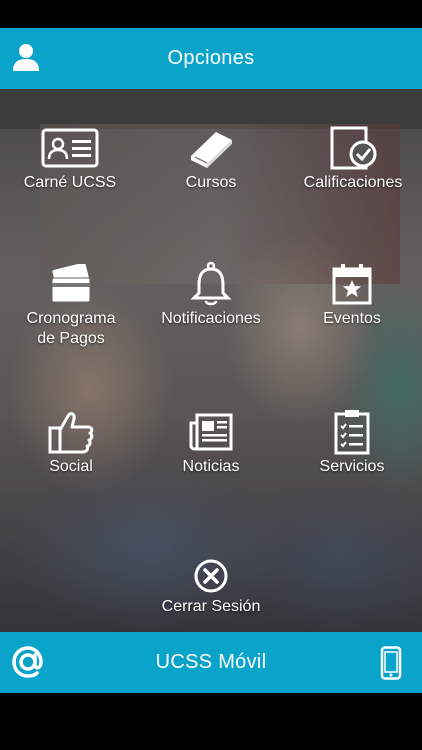 The width and height of the screenshot is (422, 750). What do you see at coordinates (26, 57) in the screenshot?
I see `user-icon` at bounding box center [26, 57].